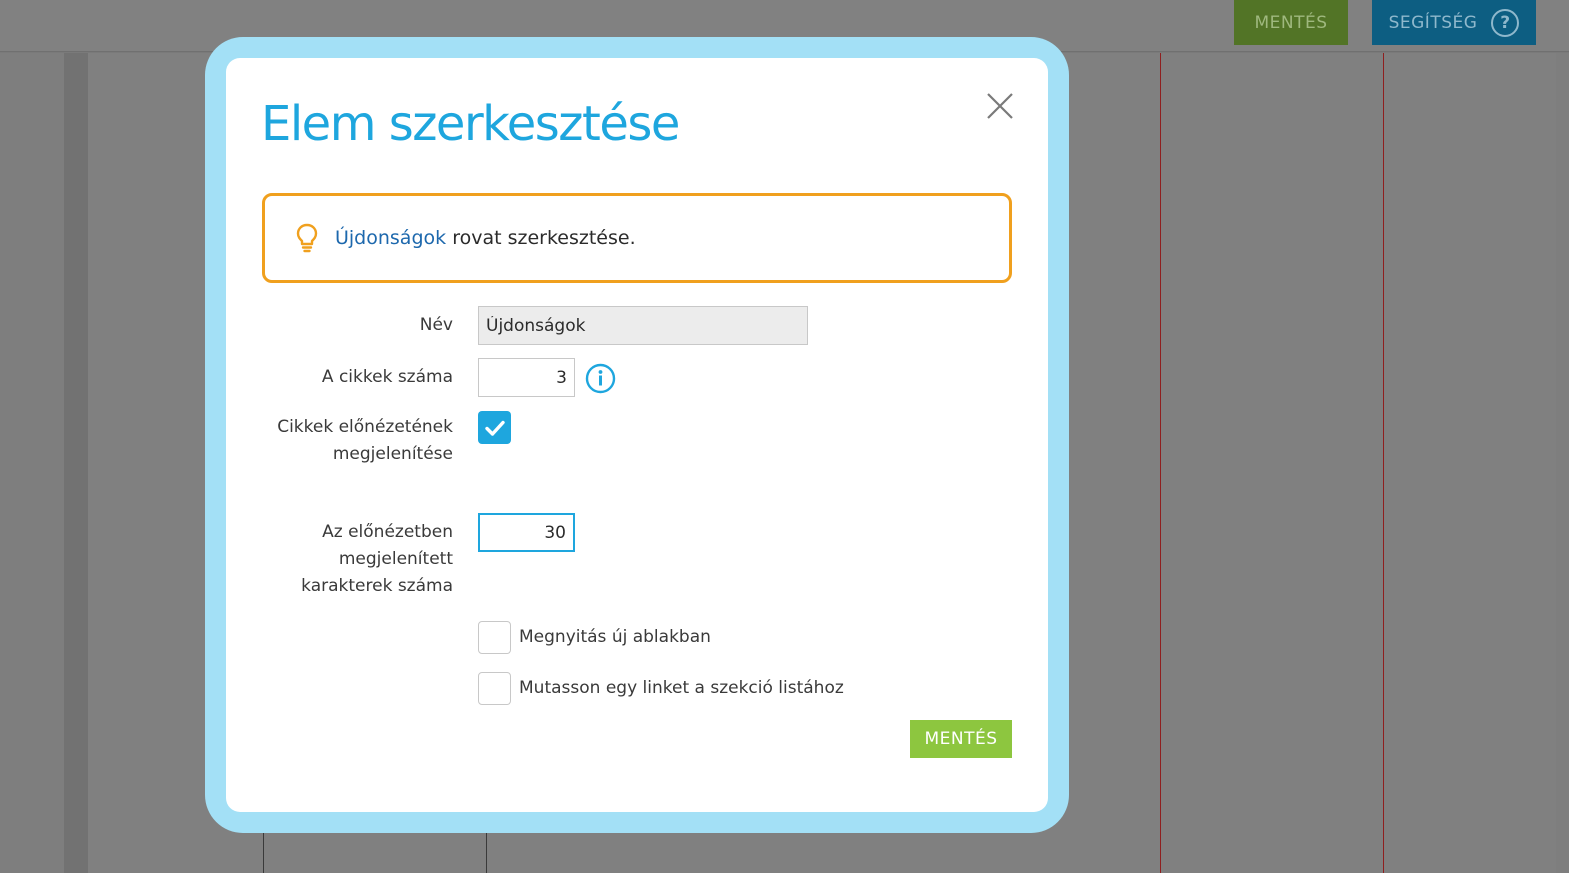 The width and height of the screenshot is (1569, 873). I want to click on help-button: SEGÍTSÉG ?, so click(1454, 22).